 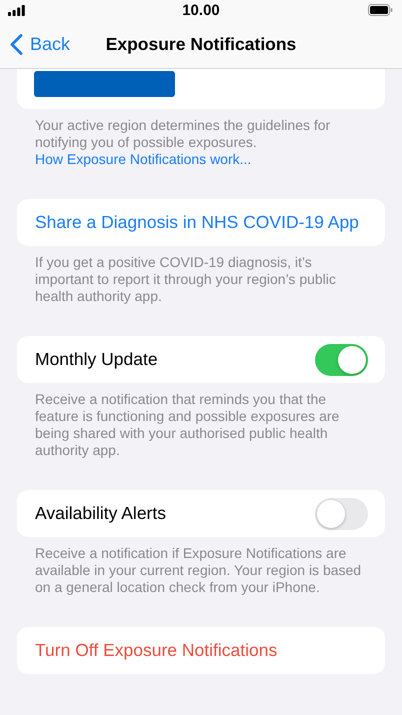 I want to click on screen-title: Exposure Notifications, so click(x=201, y=44).